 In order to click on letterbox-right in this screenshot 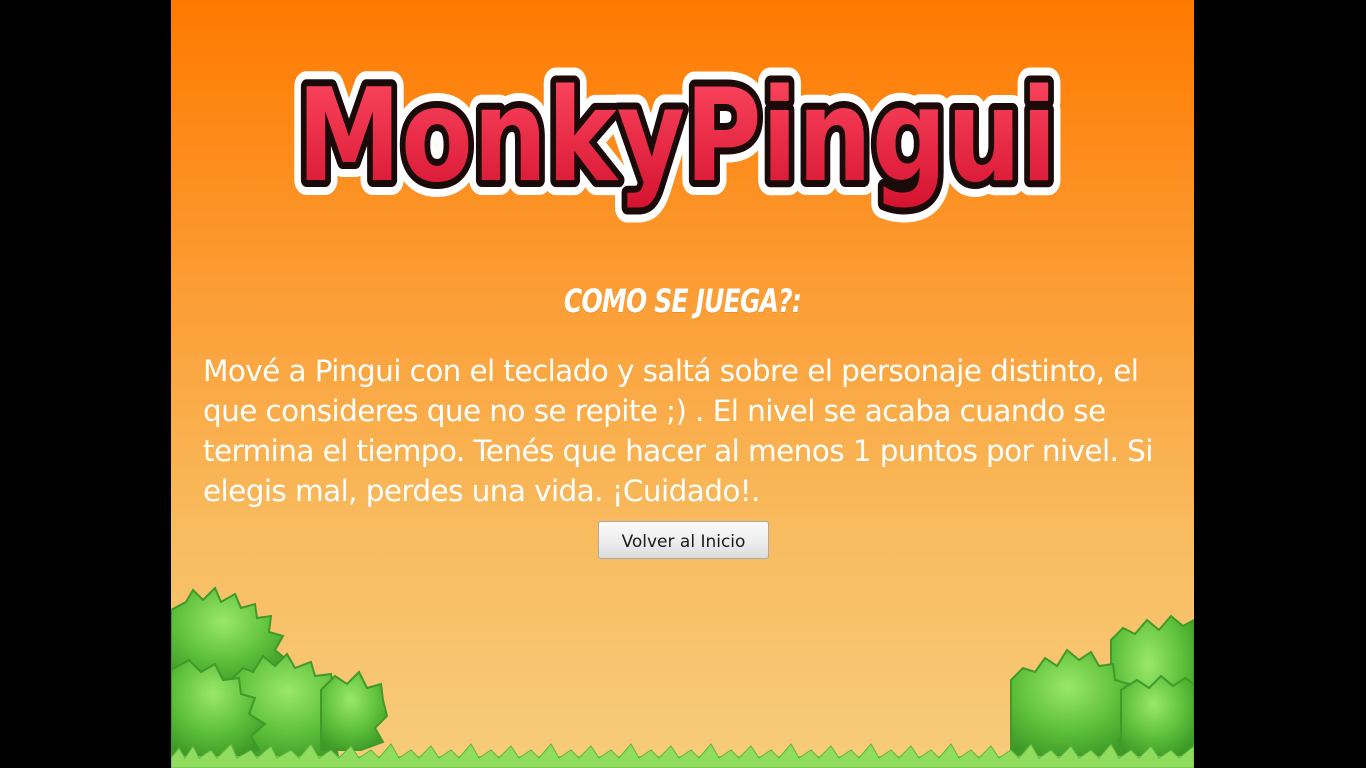, I will do `click(1280, 384)`.